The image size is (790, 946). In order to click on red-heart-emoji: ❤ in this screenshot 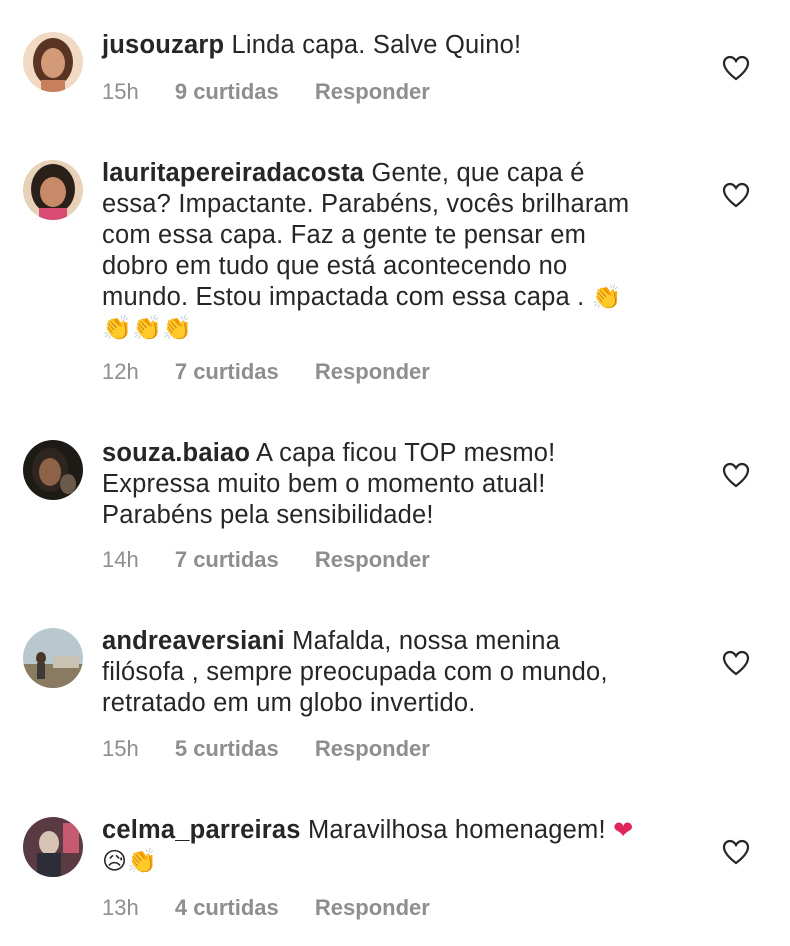, I will do `click(623, 830)`.